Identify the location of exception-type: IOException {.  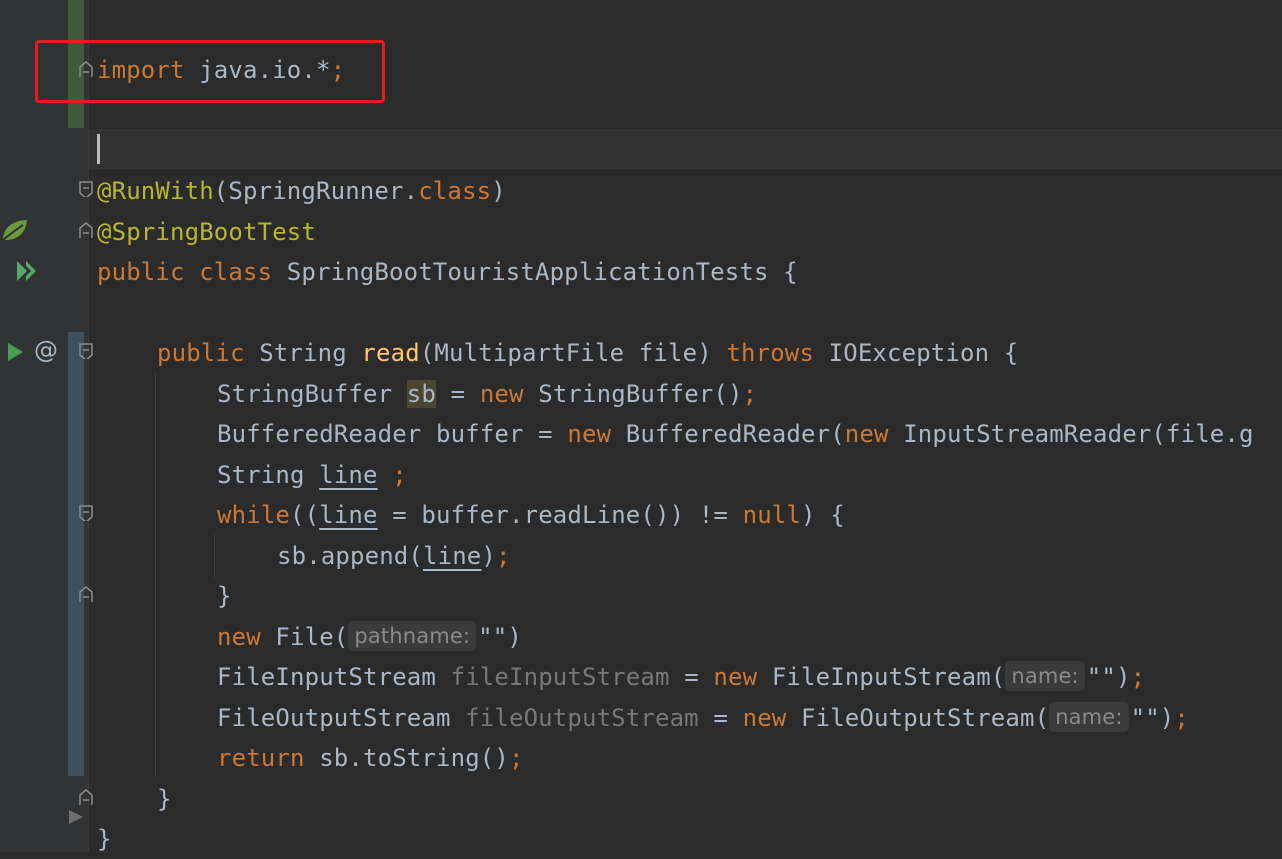
(916, 353).